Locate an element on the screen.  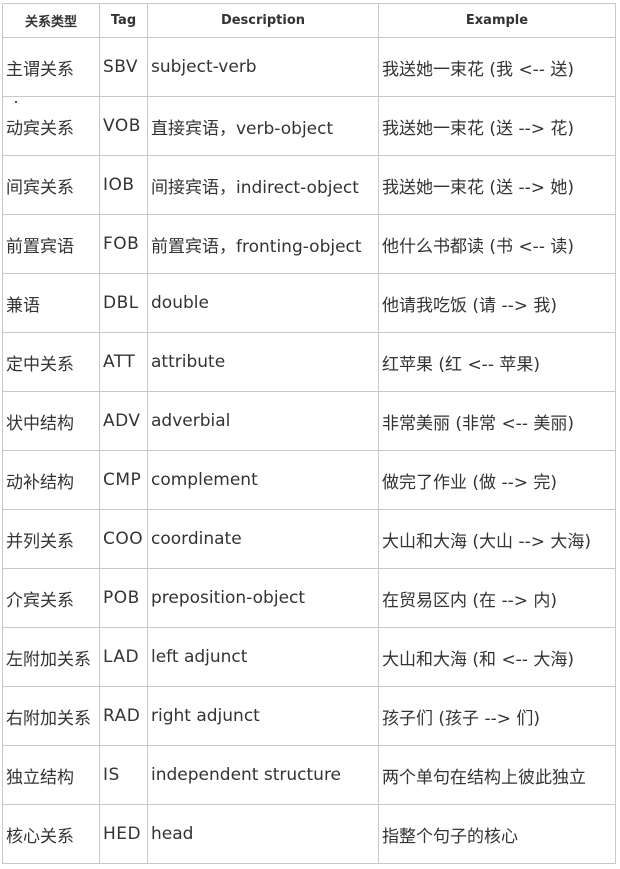
description-cell: 前置宾语，fronting-object is located at coordinates (263, 244).